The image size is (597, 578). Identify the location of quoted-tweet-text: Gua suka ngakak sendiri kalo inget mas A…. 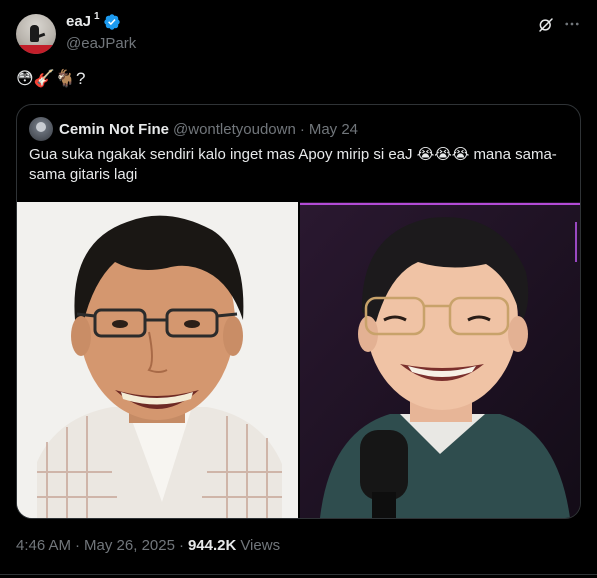
(293, 164).